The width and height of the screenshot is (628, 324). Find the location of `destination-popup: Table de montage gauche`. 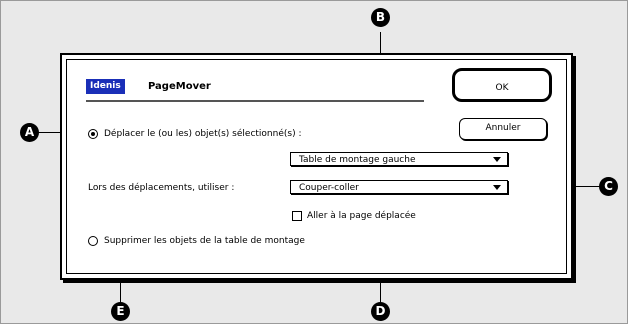

destination-popup: Table de montage gauche is located at coordinates (399, 159).